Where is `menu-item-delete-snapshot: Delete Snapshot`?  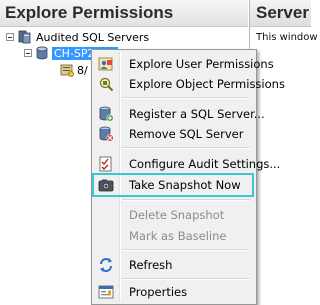
menu-item-delete-snapshot: Delete Snapshot is located at coordinates (173, 215).